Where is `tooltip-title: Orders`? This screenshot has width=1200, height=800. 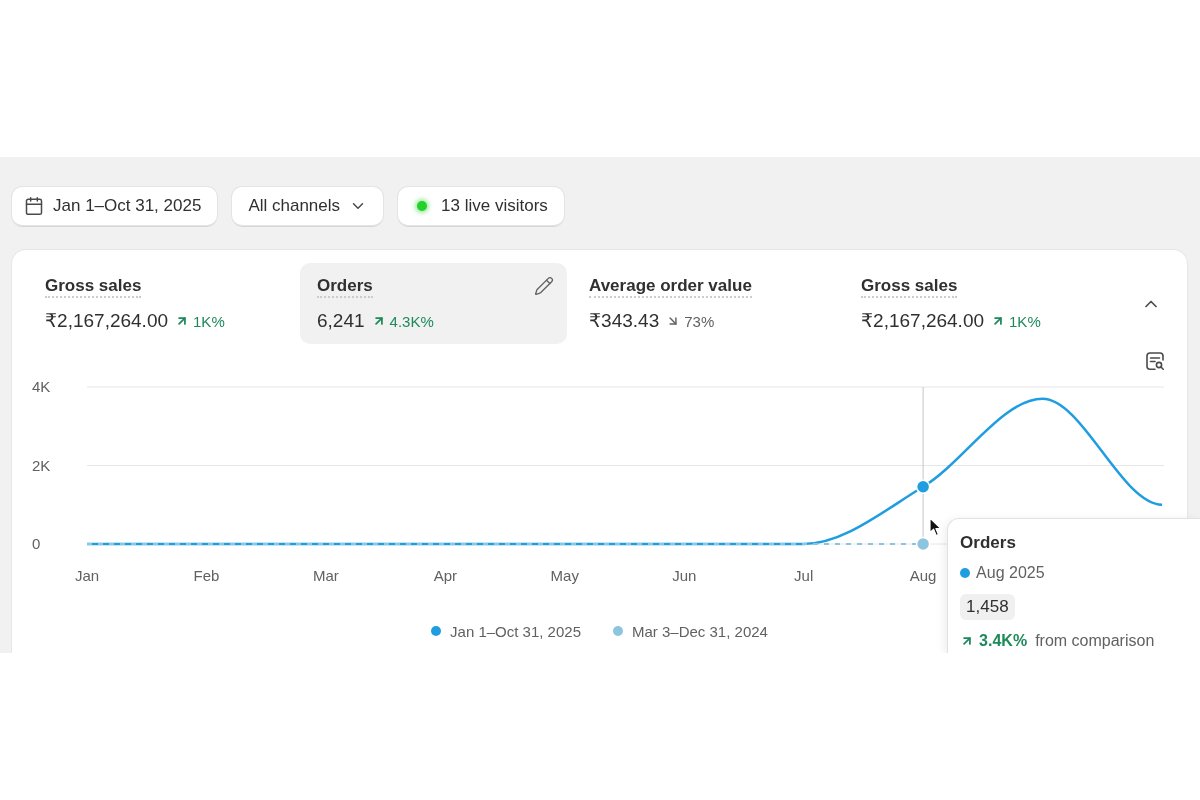
tooltip-title: Orders is located at coordinates (988, 543).